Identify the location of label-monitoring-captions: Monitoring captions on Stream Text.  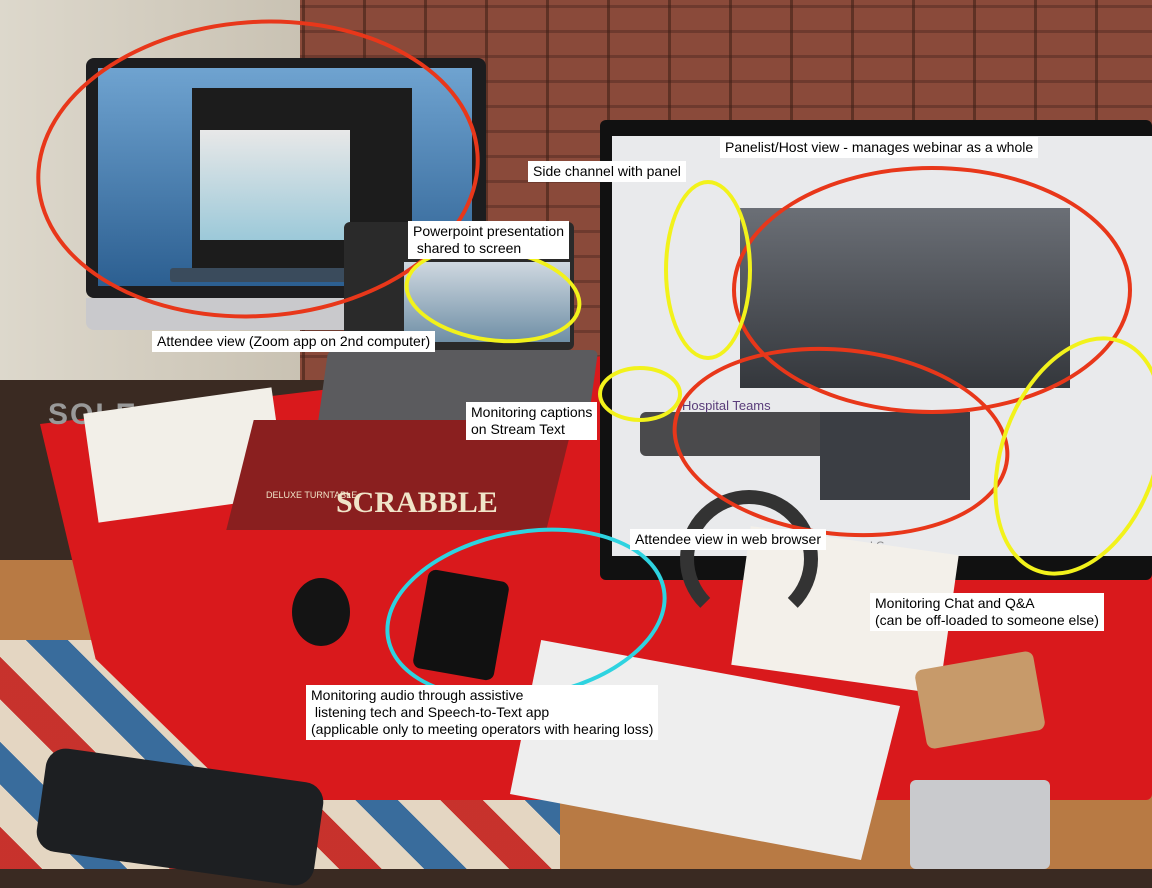
(532, 421).